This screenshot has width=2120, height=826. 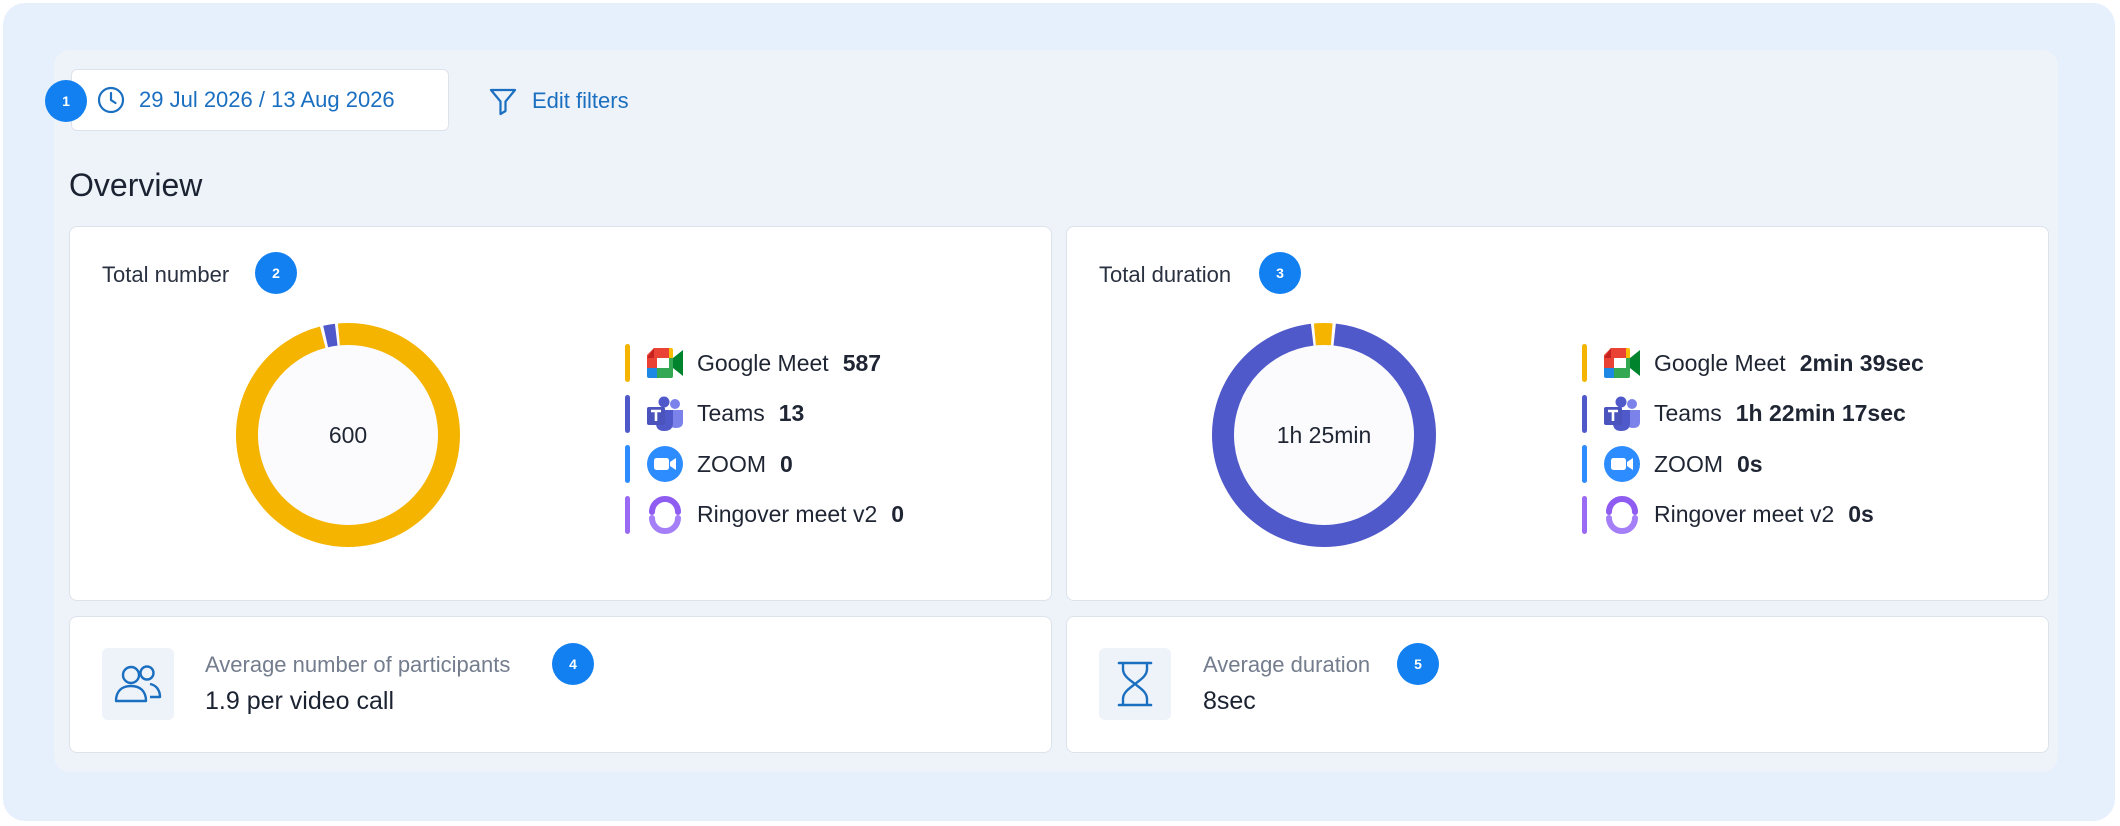 What do you see at coordinates (573, 664) in the screenshot?
I see `step-badge-4: 4` at bounding box center [573, 664].